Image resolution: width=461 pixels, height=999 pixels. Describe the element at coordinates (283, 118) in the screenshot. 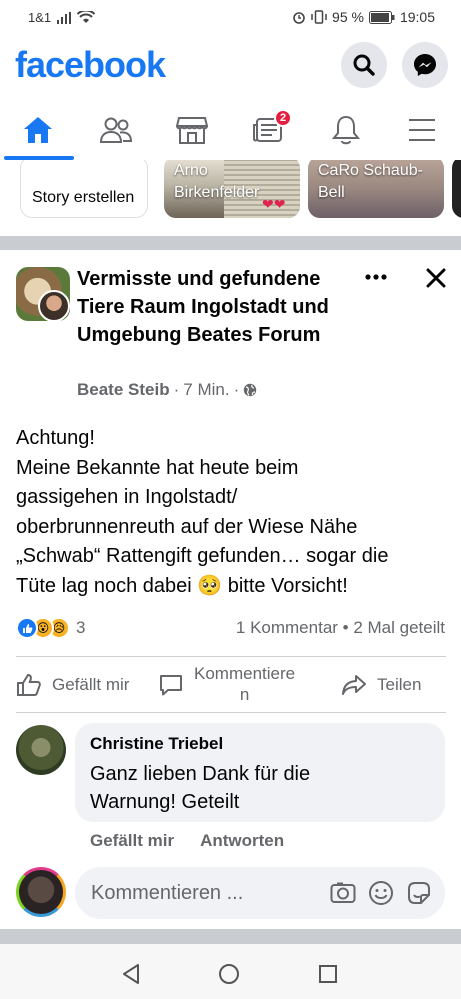

I see `news-badge: 2` at that location.